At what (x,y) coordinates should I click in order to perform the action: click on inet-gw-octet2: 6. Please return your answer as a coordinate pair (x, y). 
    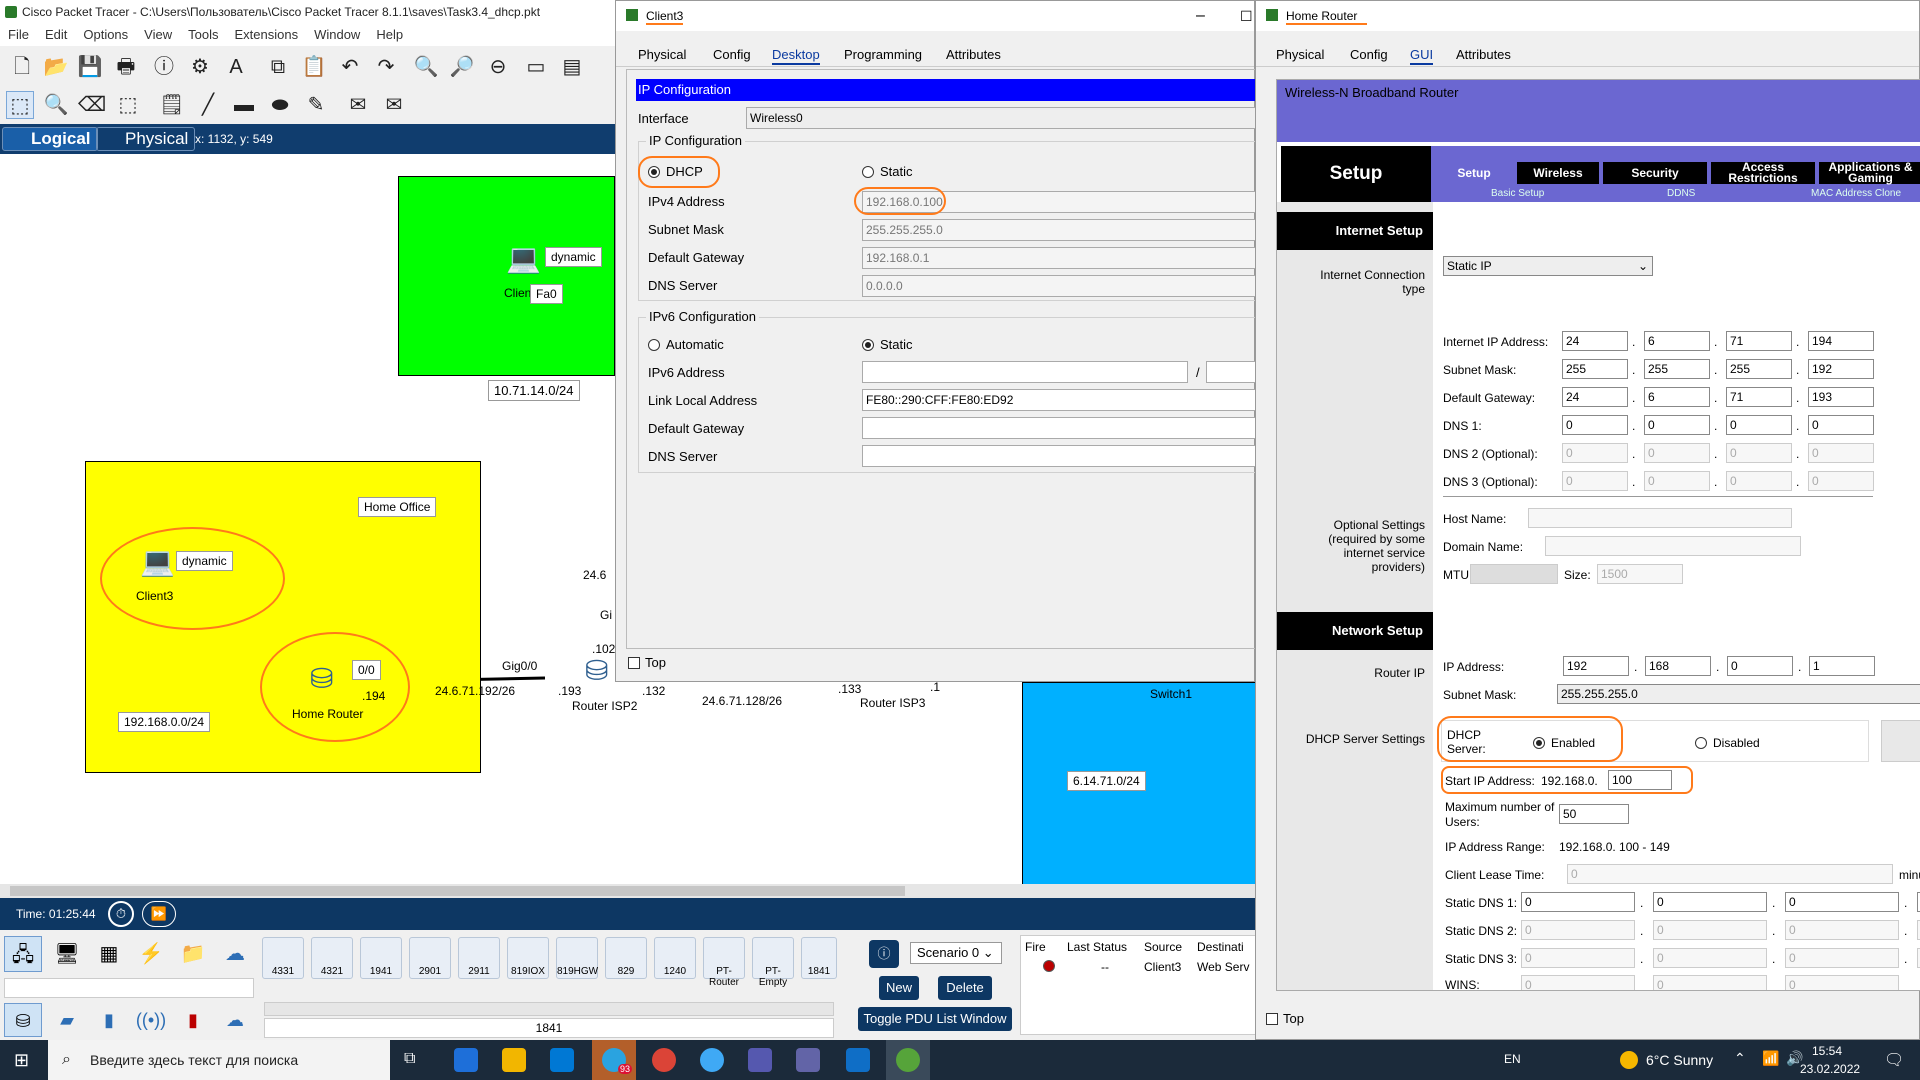
    Looking at the image, I should click on (1677, 397).